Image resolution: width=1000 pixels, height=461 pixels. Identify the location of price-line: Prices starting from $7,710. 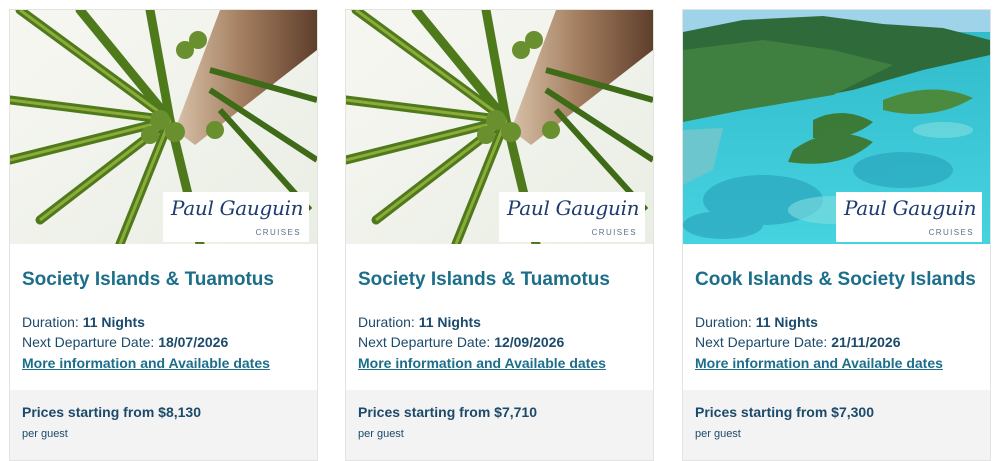
(499, 412).